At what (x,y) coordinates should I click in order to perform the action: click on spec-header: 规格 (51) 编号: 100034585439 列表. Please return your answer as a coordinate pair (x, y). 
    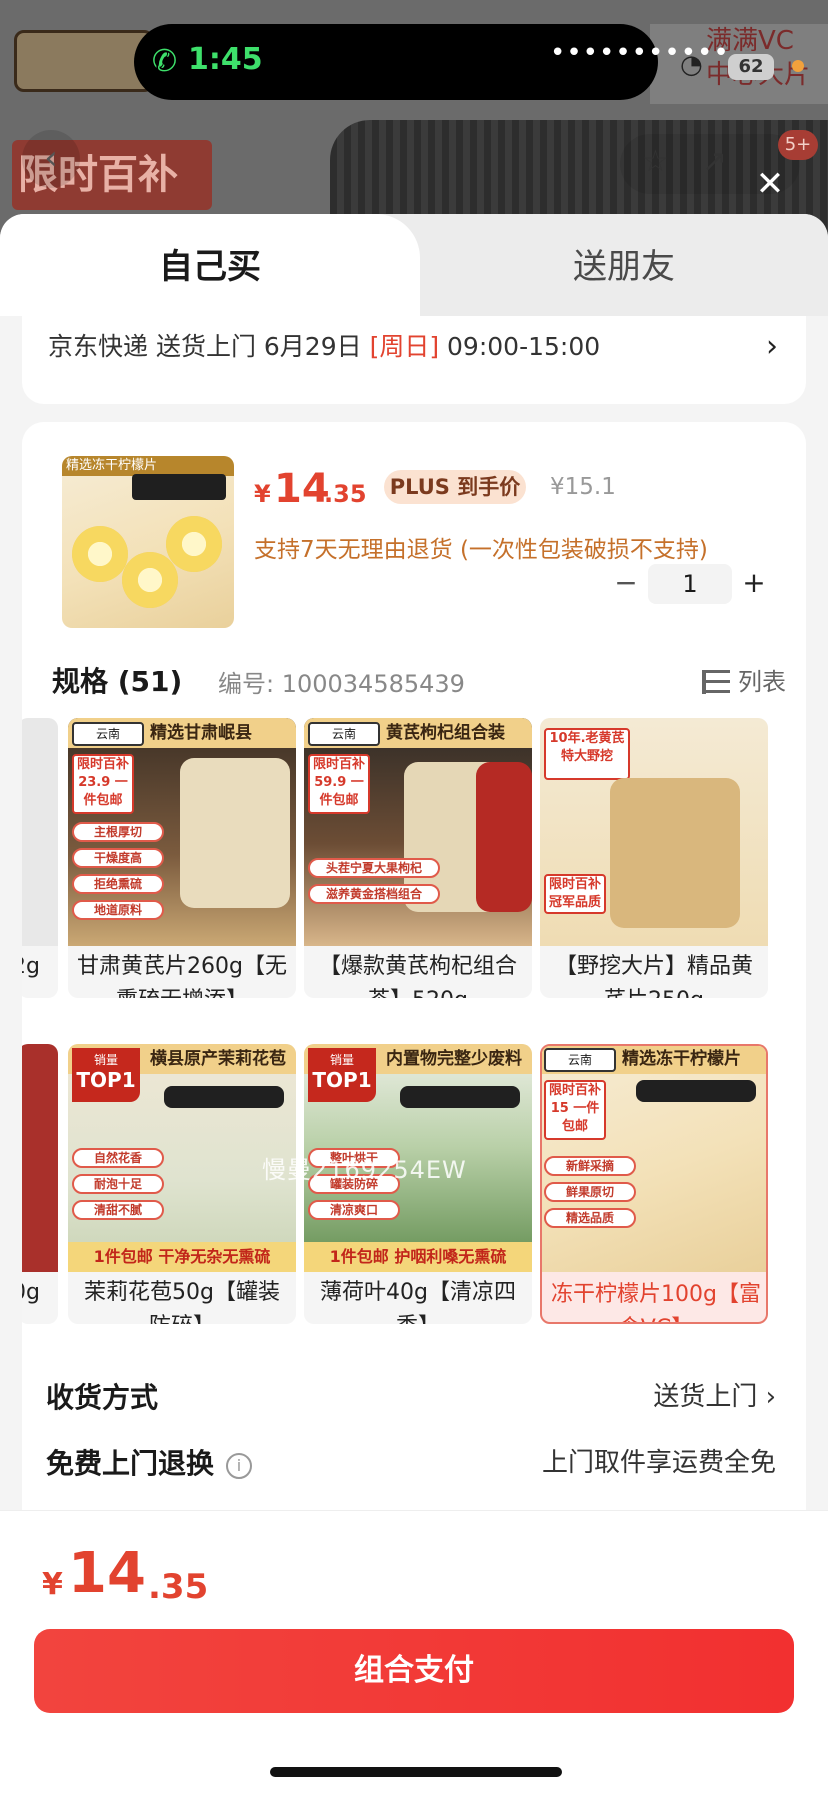
    Looking at the image, I should click on (422, 680).